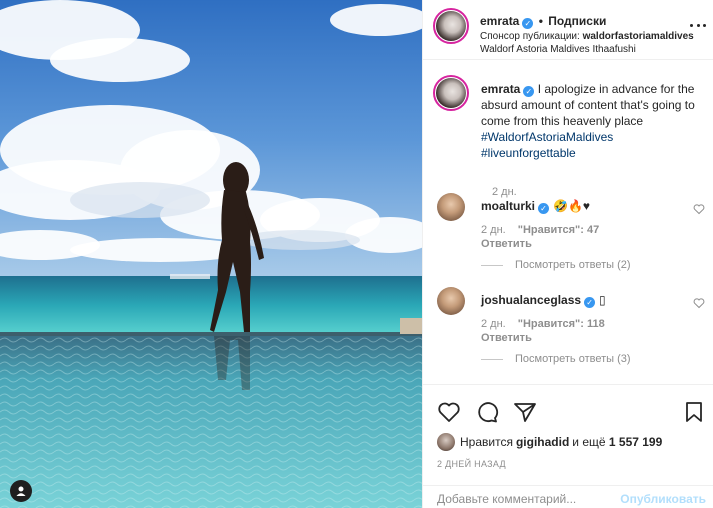 This screenshot has width=713, height=508. What do you see at coordinates (561, 324) in the screenshot?
I see `comment-likes-count: "Нравится": 118` at bounding box center [561, 324].